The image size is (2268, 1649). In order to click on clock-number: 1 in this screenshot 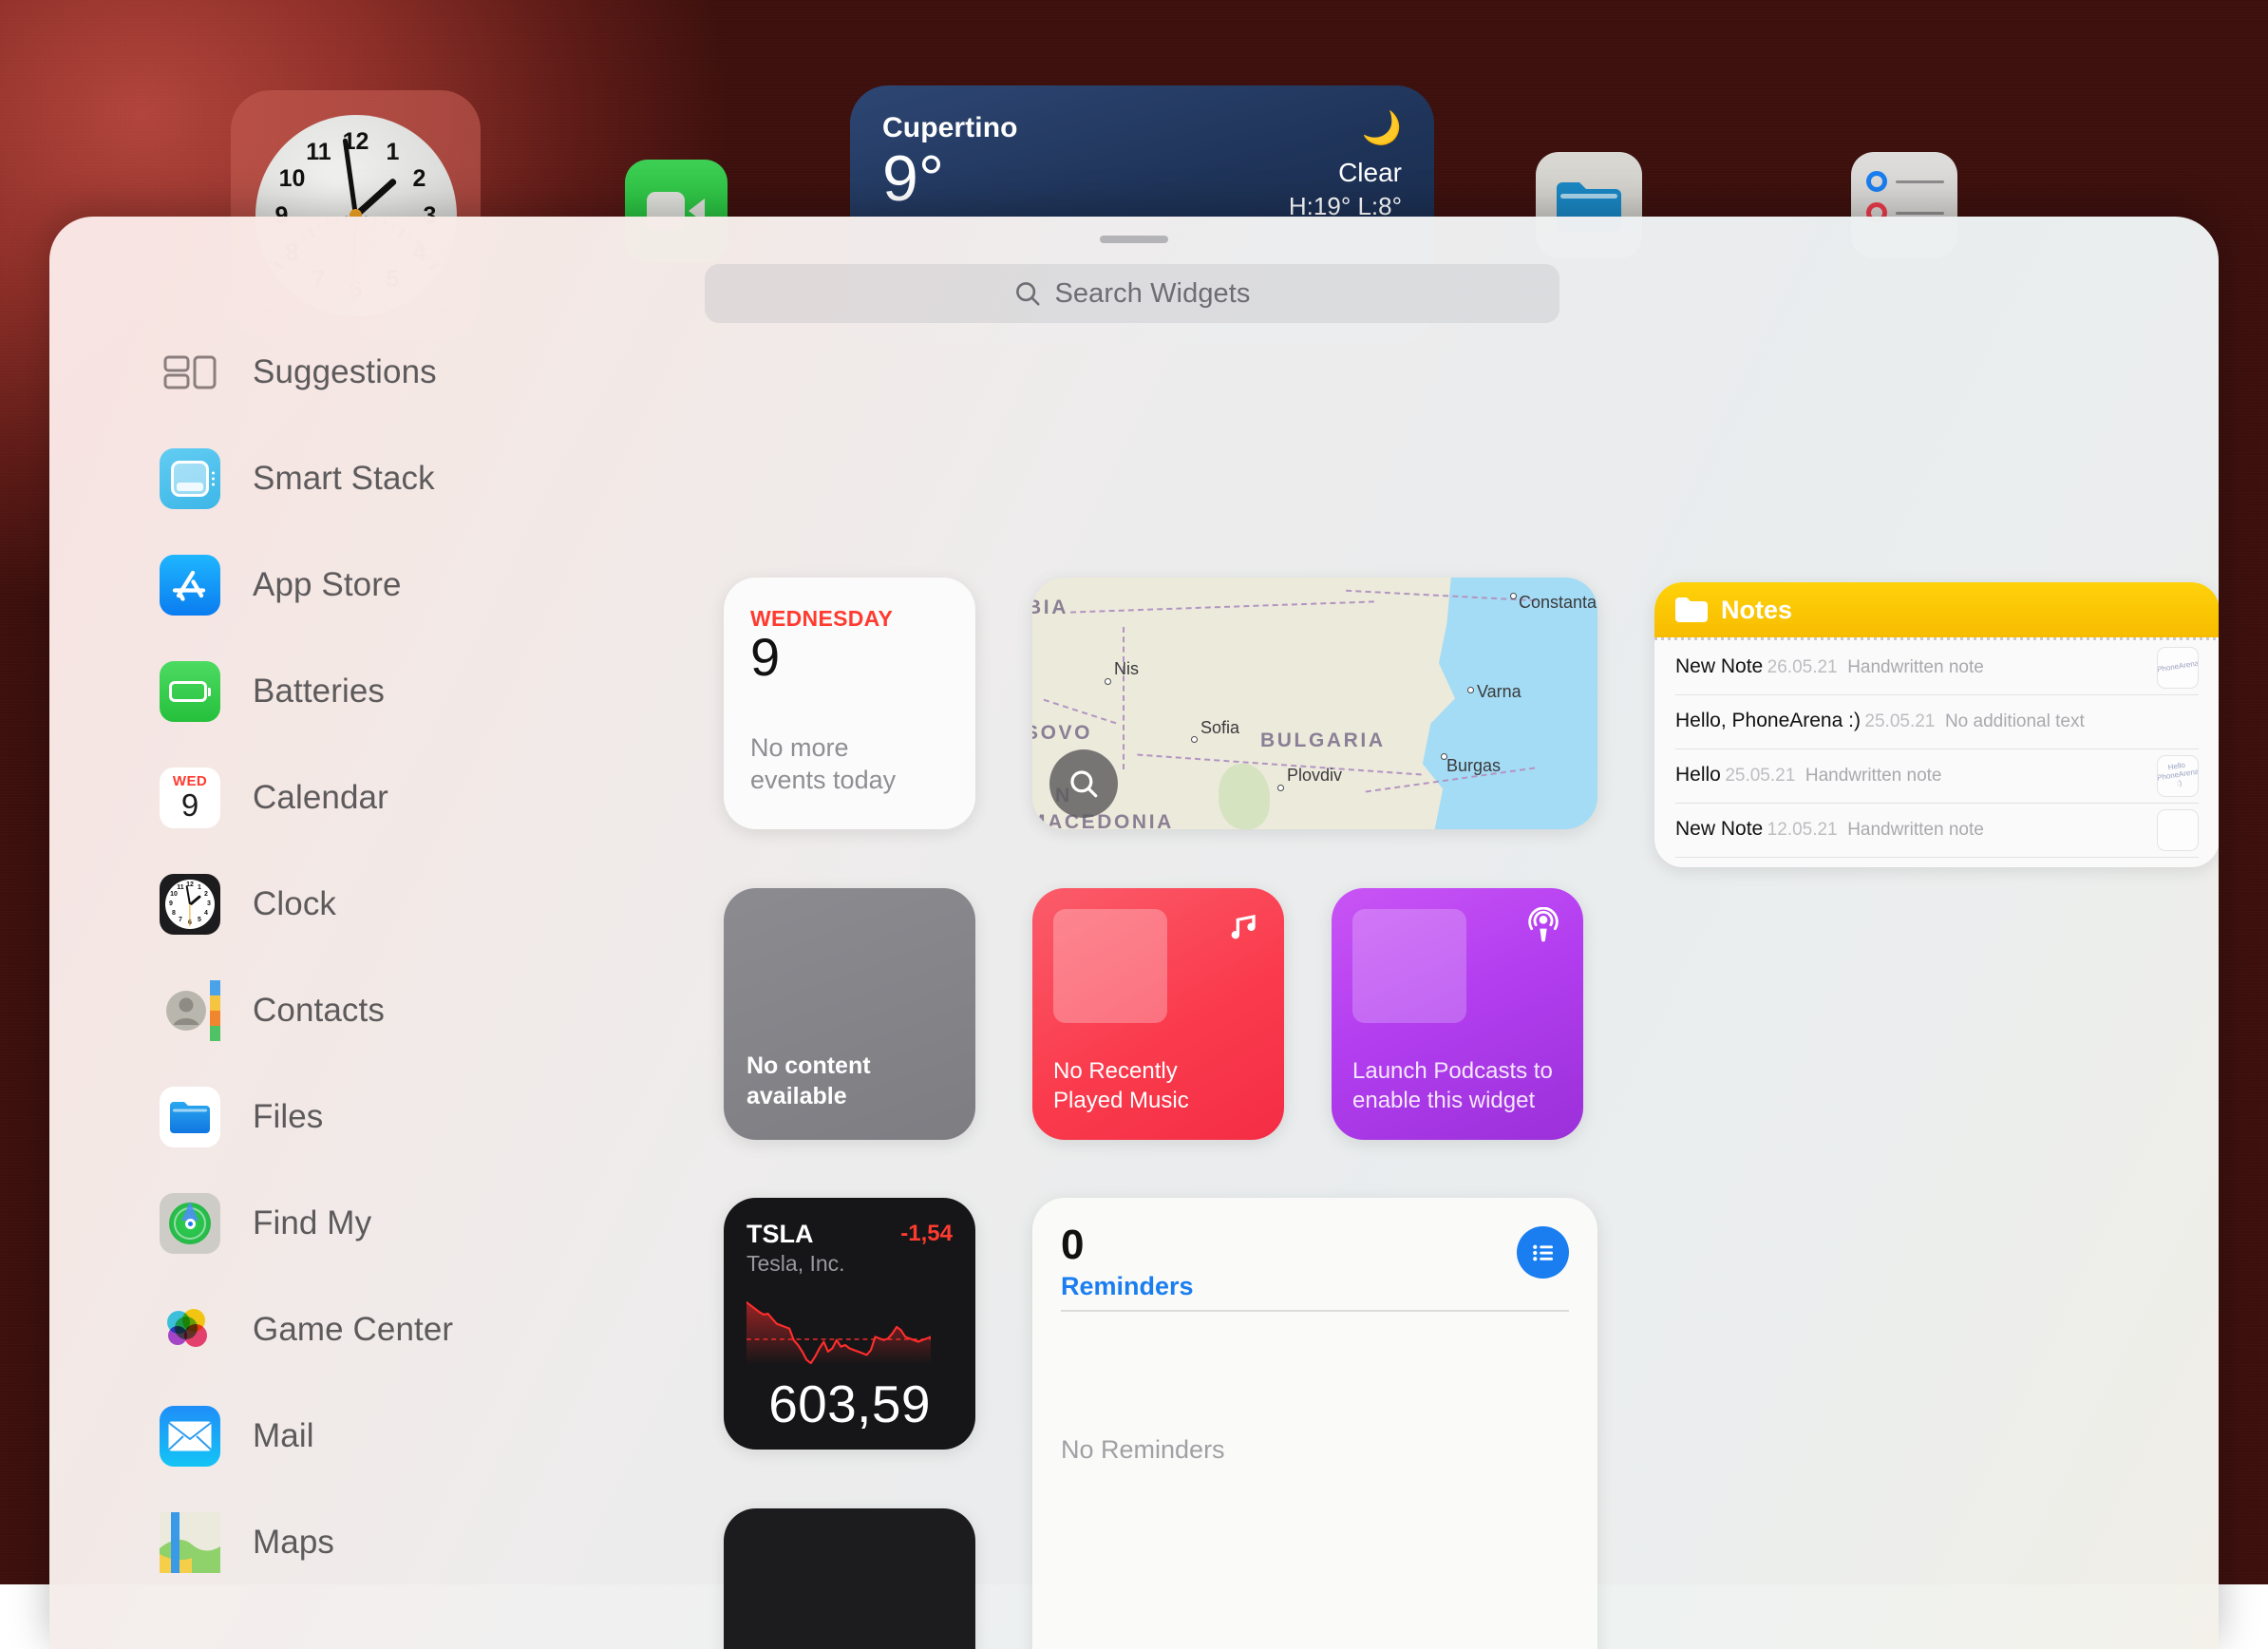, I will do `click(393, 152)`.